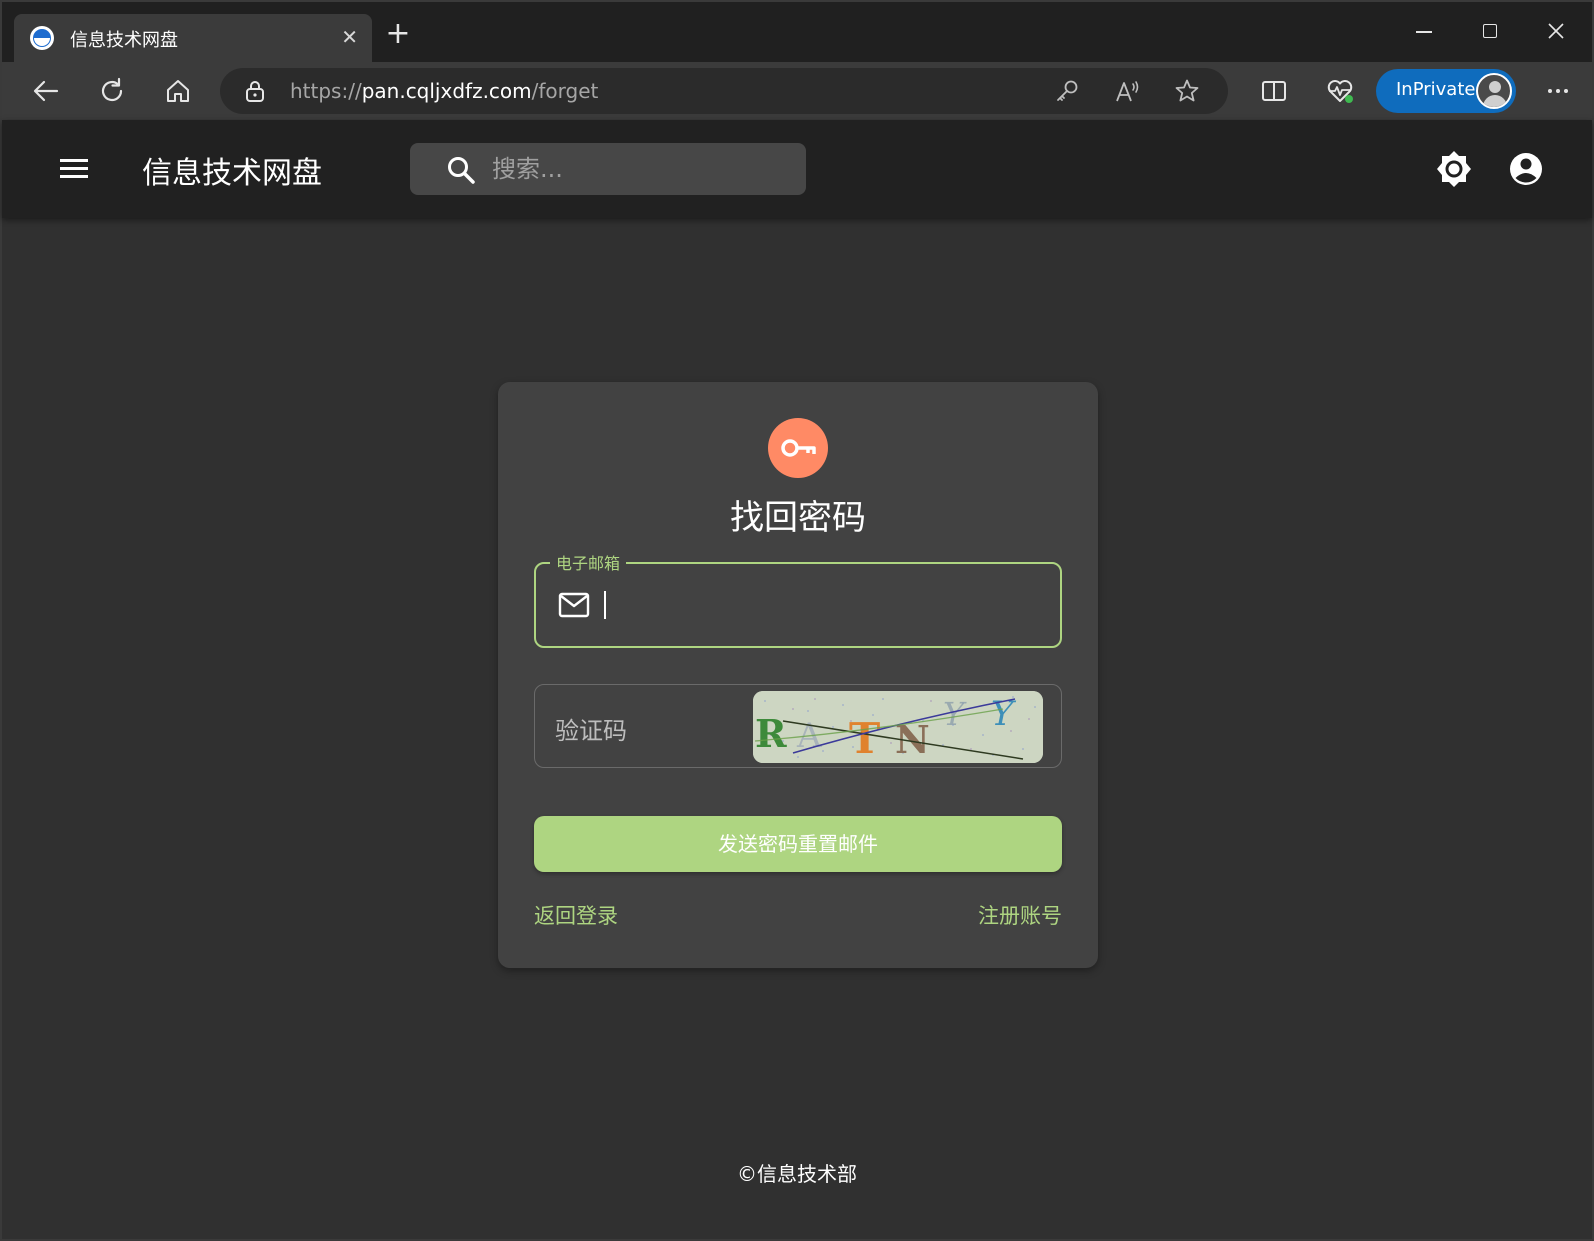 Image resolution: width=1594 pixels, height=1241 pixels. What do you see at coordinates (591, 731) in the screenshot?
I see `captcha-label: 验证码` at bounding box center [591, 731].